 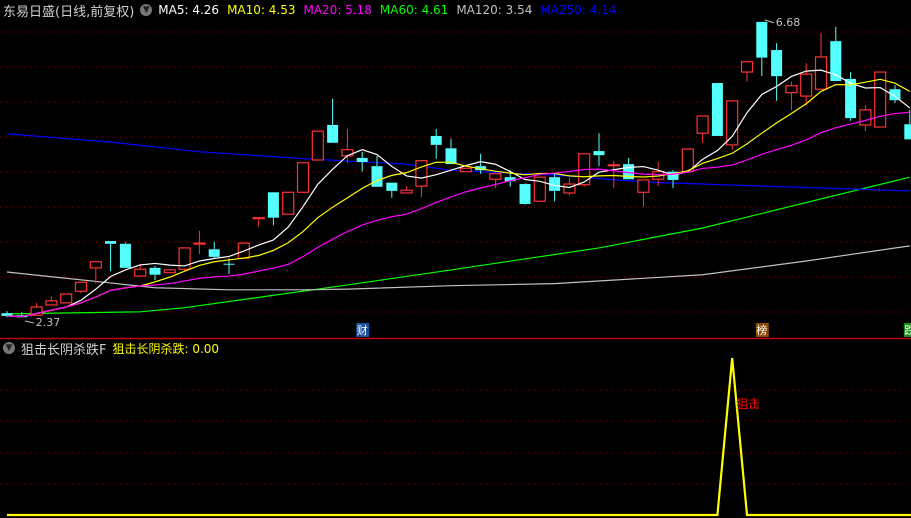 I want to click on event-marker-label: 跌, so click(x=907, y=330).